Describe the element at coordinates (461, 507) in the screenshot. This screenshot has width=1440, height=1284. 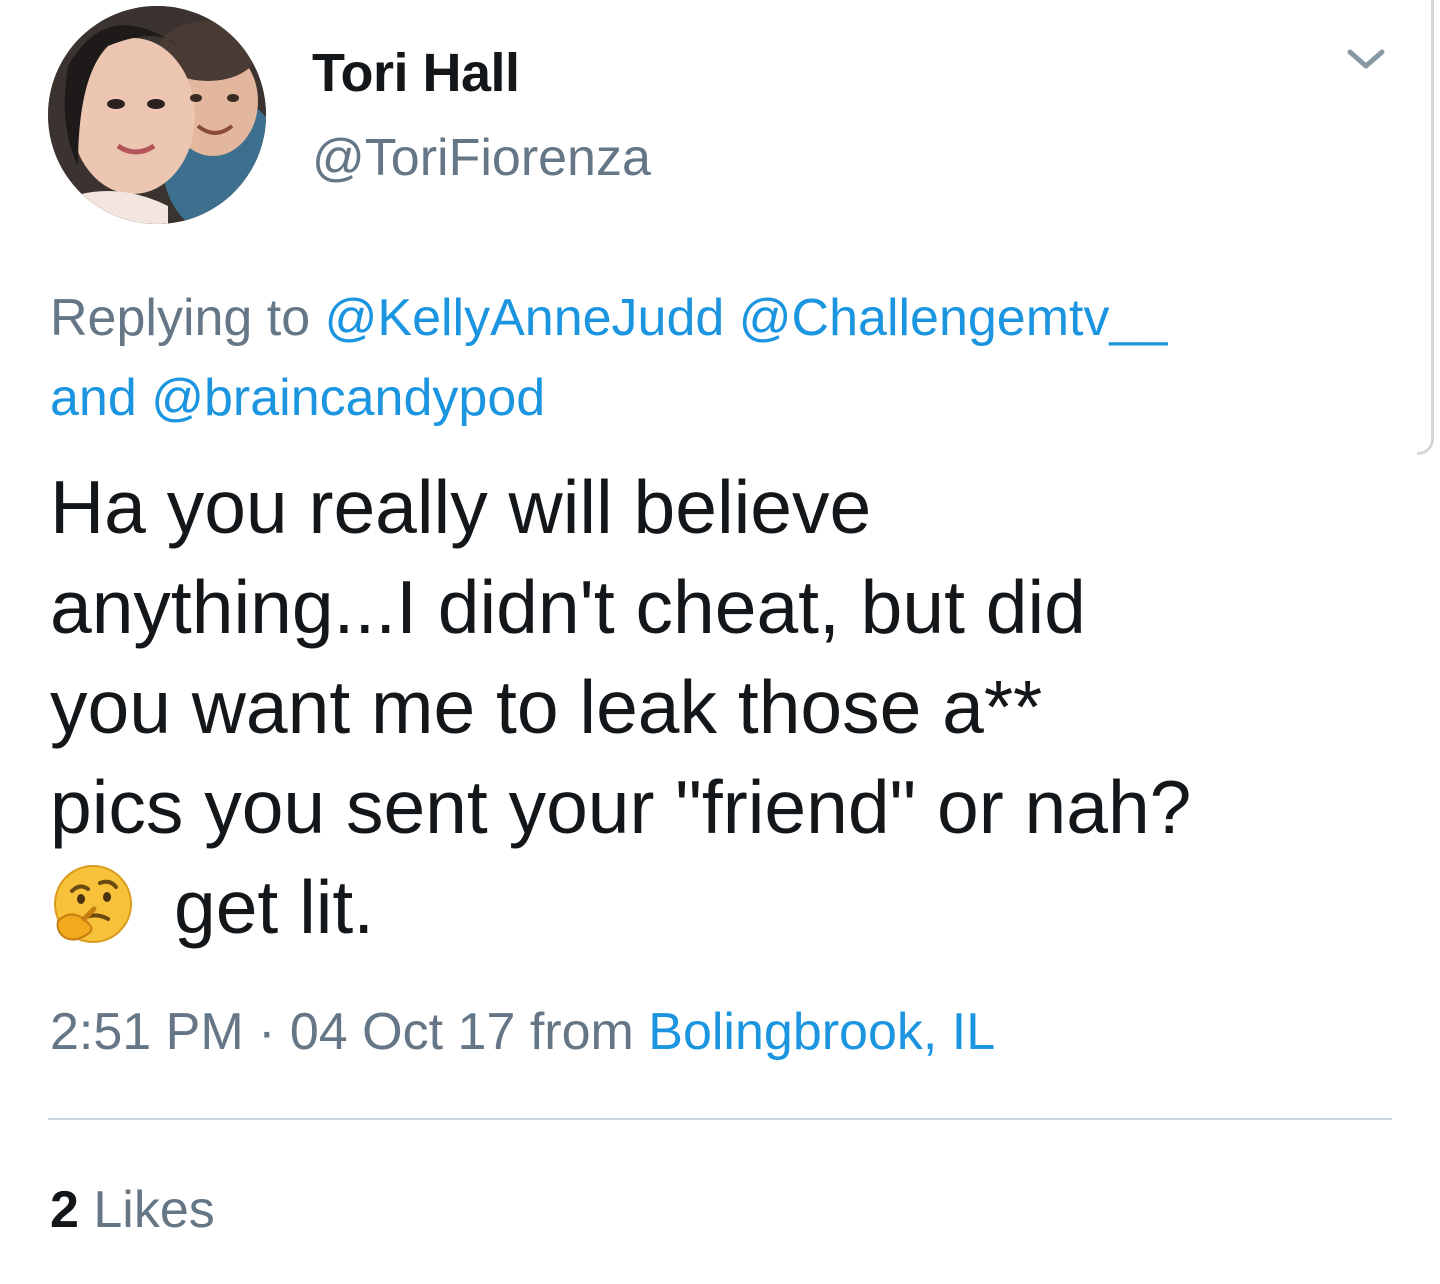
I see `tweet-text-line: Ha you really will believe` at that location.